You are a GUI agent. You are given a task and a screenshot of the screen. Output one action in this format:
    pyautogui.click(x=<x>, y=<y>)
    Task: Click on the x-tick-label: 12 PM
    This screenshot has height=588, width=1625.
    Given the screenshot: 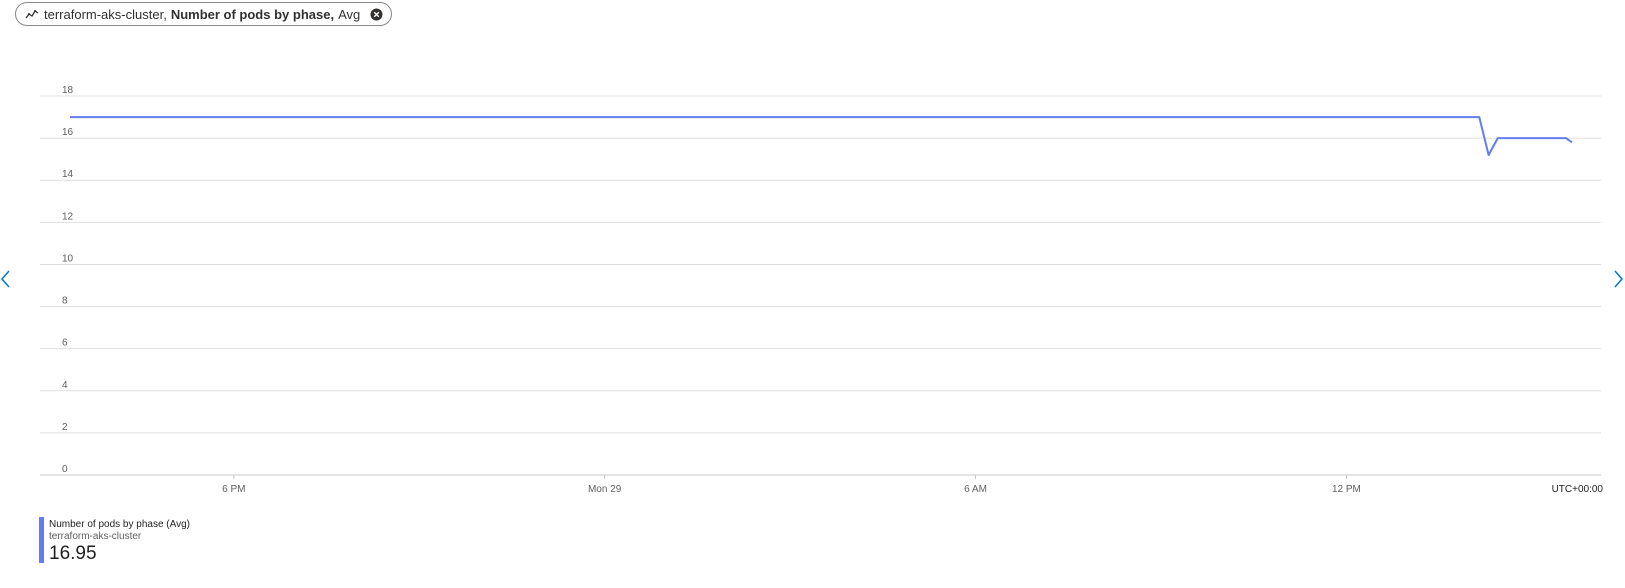 What is the action you would take?
    pyautogui.click(x=1346, y=489)
    